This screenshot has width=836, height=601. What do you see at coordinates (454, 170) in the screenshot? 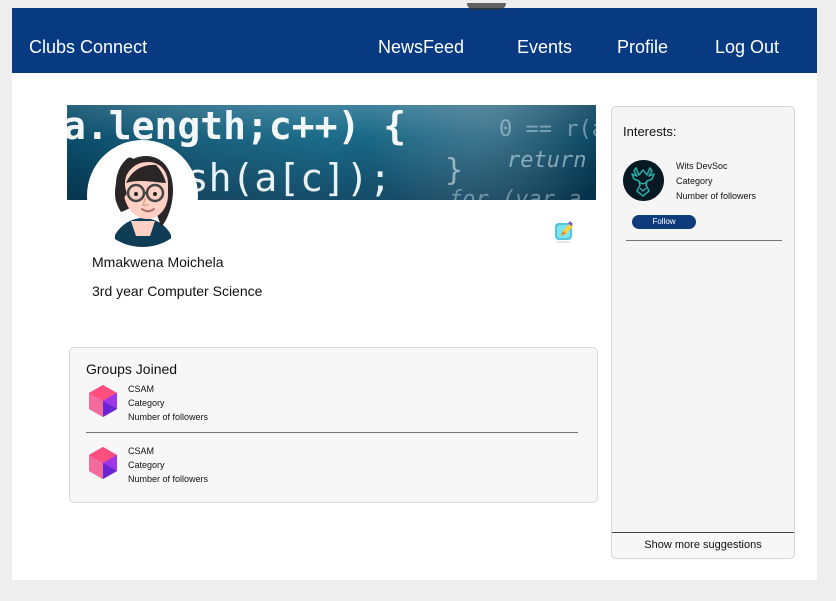
I see `cover-code-fragment-four: }` at bounding box center [454, 170].